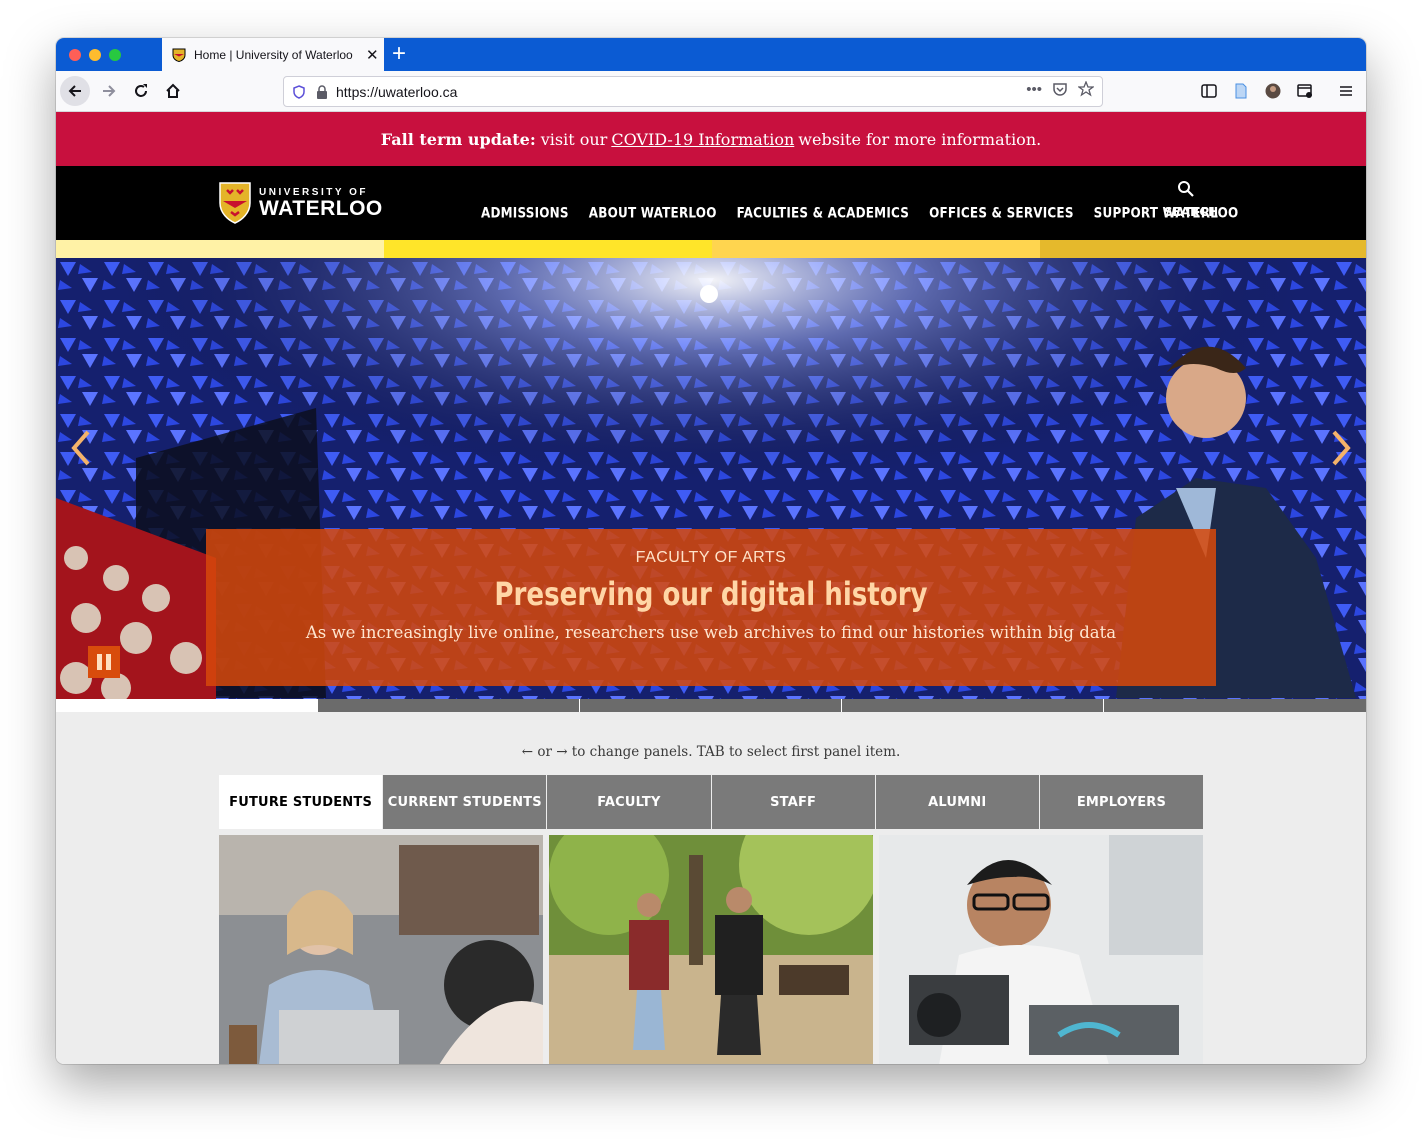 Image resolution: width=1422 pixels, height=1139 pixels. I want to click on back-button, so click(75, 91).